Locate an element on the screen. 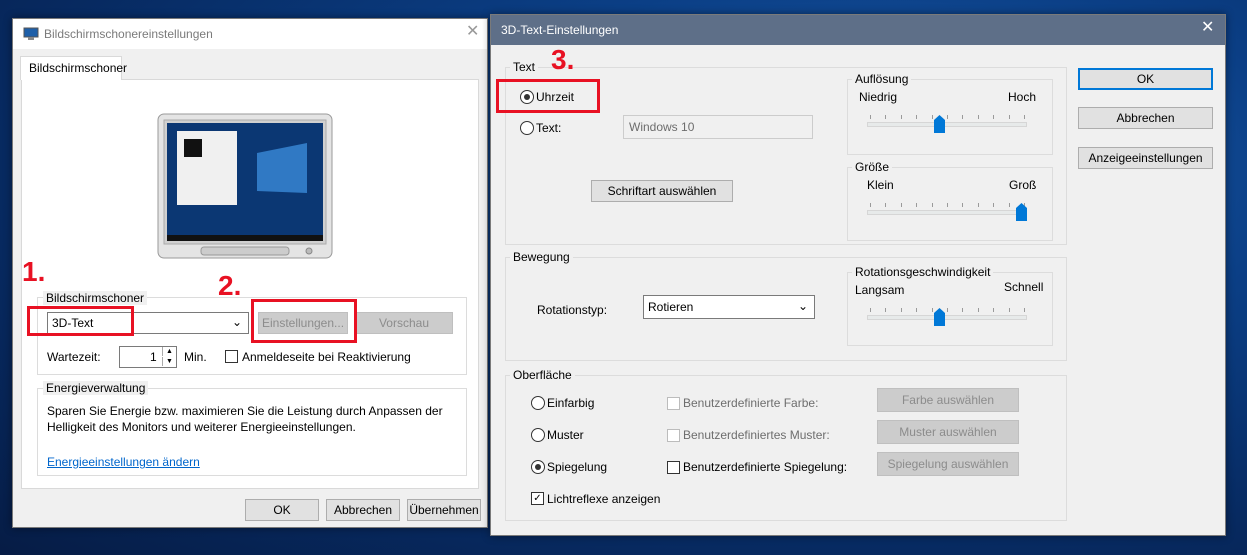 The width and height of the screenshot is (1247, 555). logon-checkbox is located at coordinates (231, 356).